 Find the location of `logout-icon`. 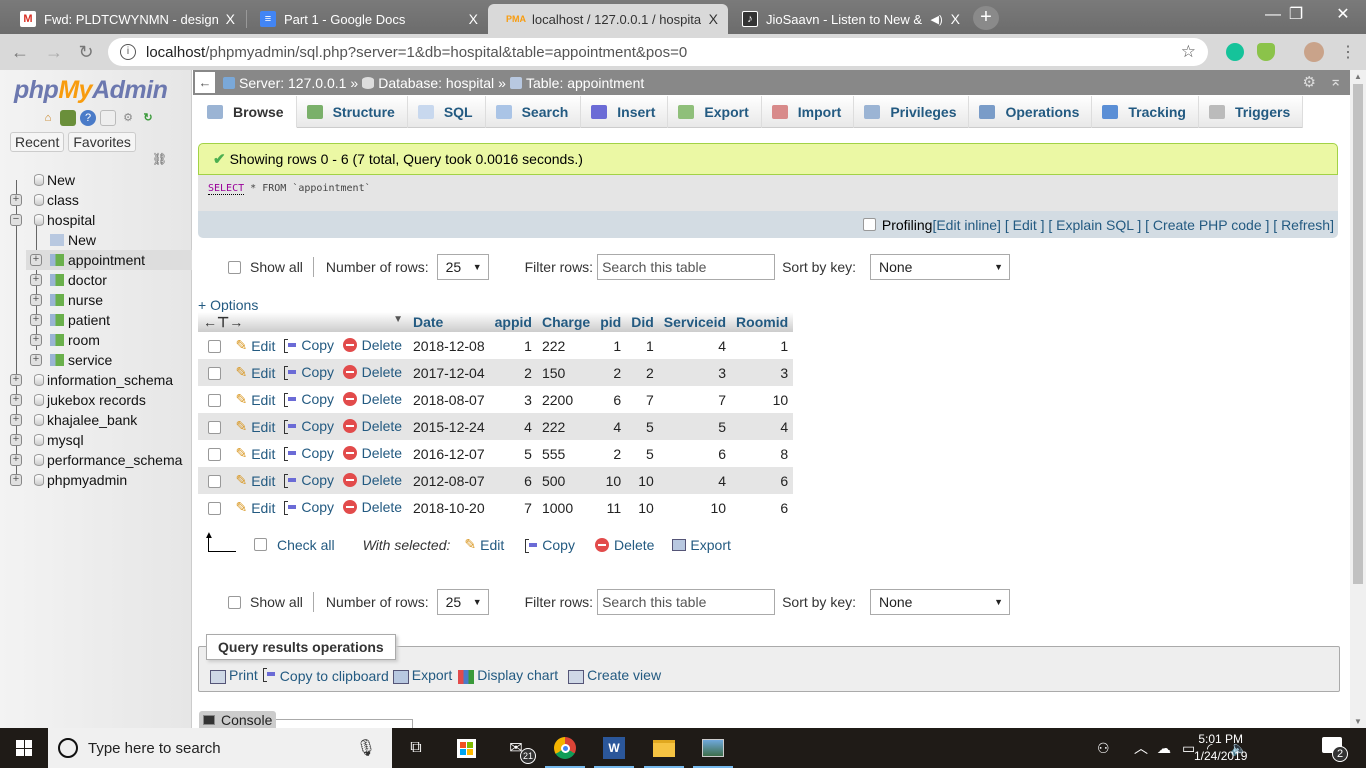

logout-icon is located at coordinates (68, 118).